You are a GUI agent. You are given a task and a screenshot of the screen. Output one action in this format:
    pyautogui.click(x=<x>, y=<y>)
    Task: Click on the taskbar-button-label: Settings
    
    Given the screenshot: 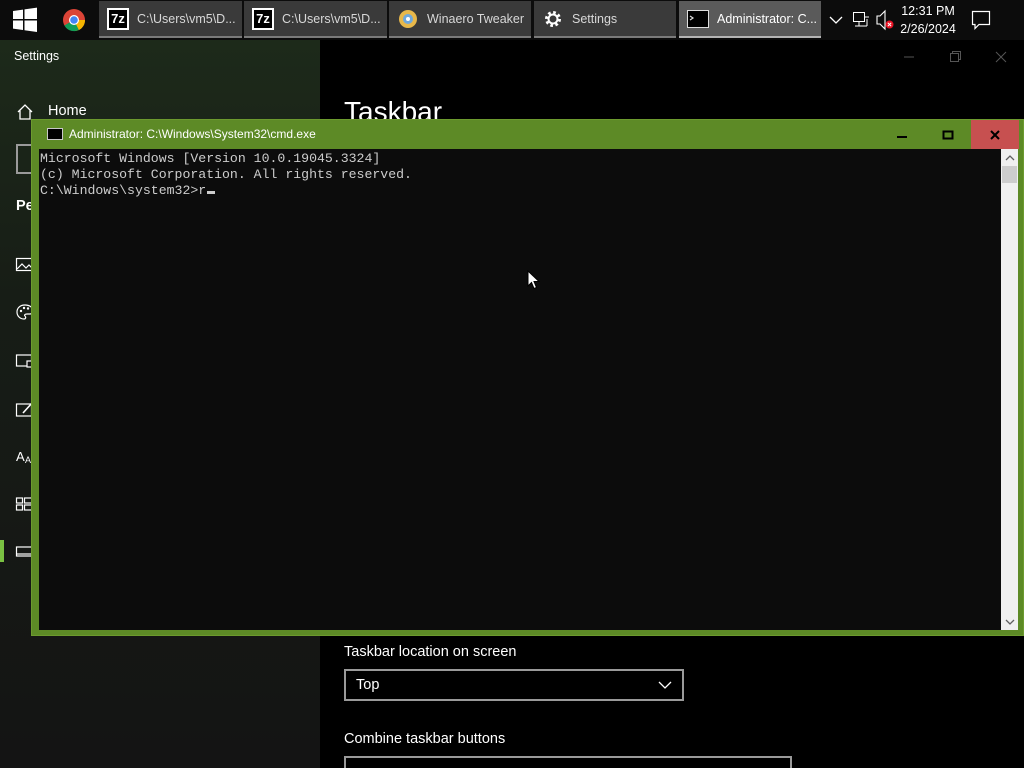 What is the action you would take?
    pyautogui.click(x=595, y=18)
    